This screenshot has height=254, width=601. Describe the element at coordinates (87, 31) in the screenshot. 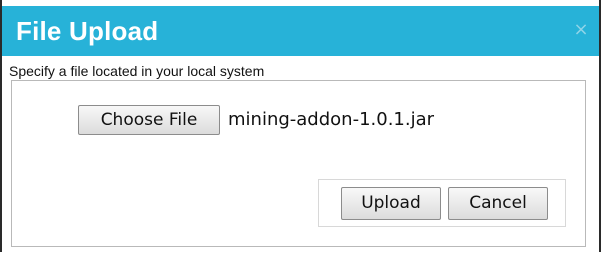

I see `dialog-title: File Upload` at that location.